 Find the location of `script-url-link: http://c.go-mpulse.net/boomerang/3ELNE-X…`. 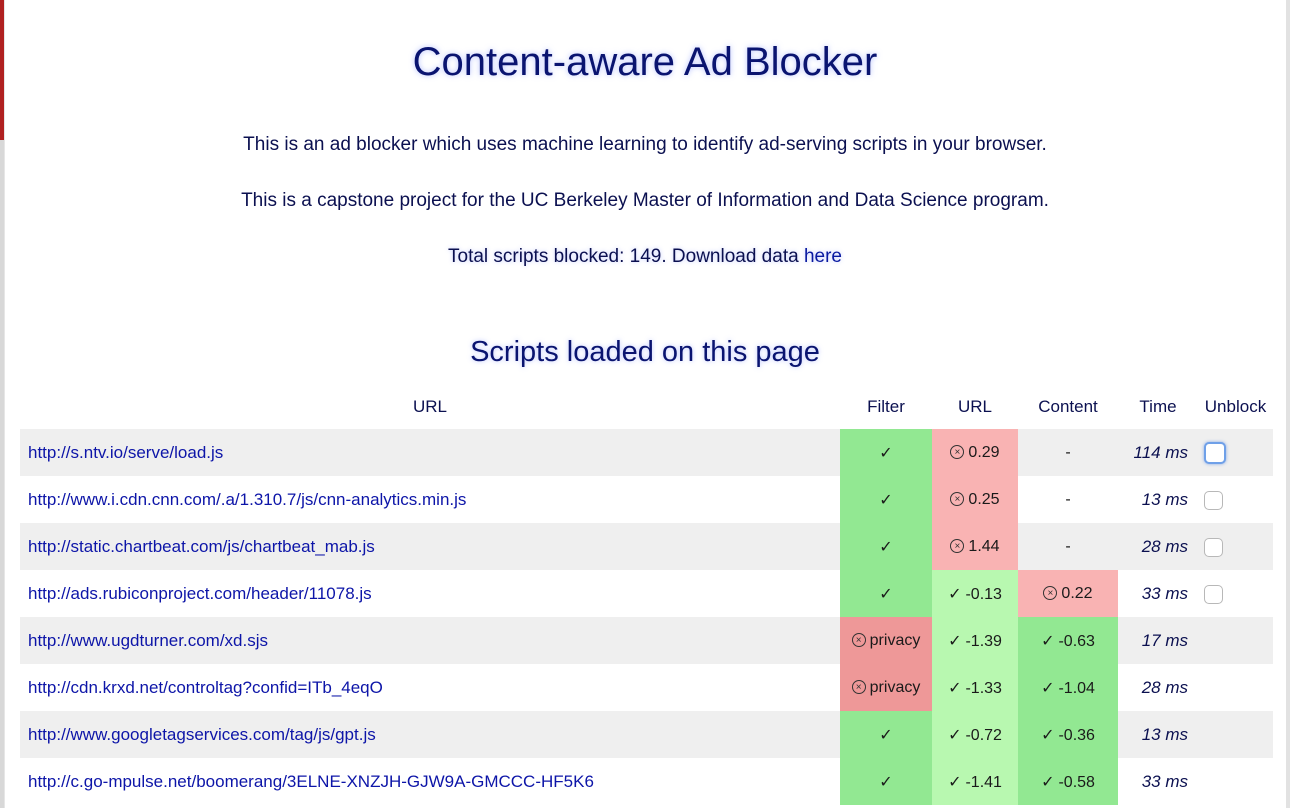

script-url-link: http://c.go-mpulse.net/boomerang/3ELNE-X… is located at coordinates (430, 781).